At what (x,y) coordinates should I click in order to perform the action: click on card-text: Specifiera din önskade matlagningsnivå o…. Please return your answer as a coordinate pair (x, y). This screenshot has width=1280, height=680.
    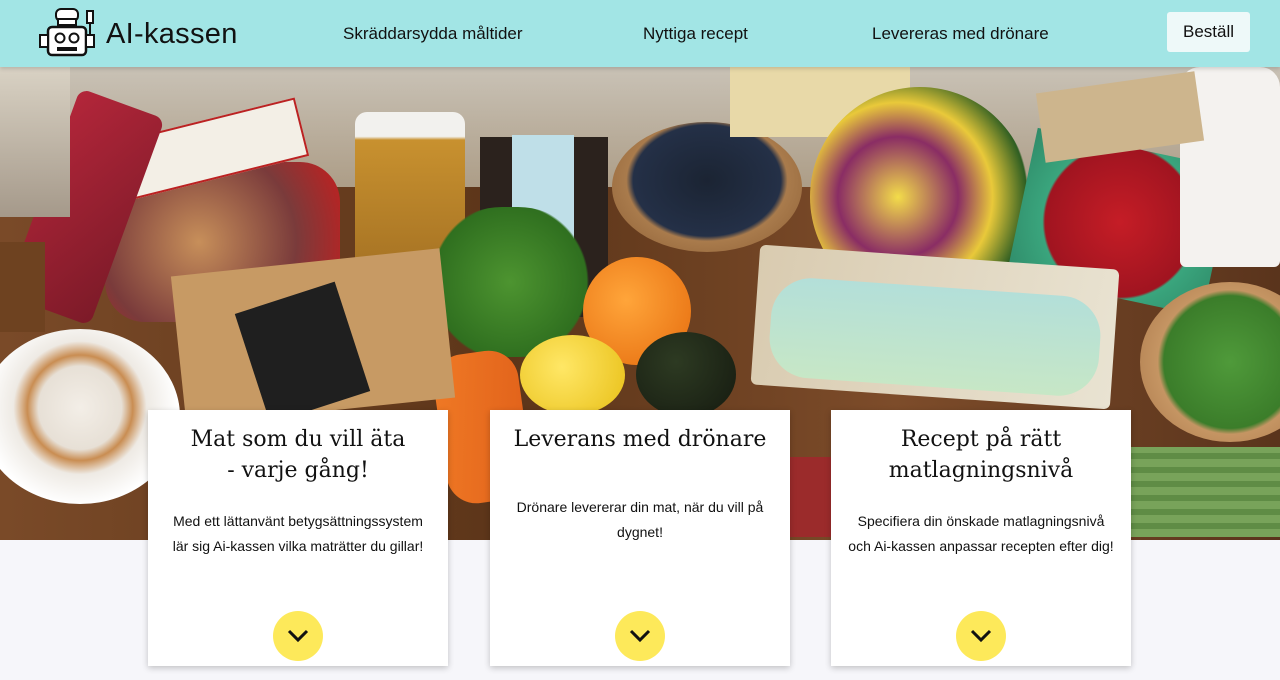
    Looking at the image, I should click on (981, 533).